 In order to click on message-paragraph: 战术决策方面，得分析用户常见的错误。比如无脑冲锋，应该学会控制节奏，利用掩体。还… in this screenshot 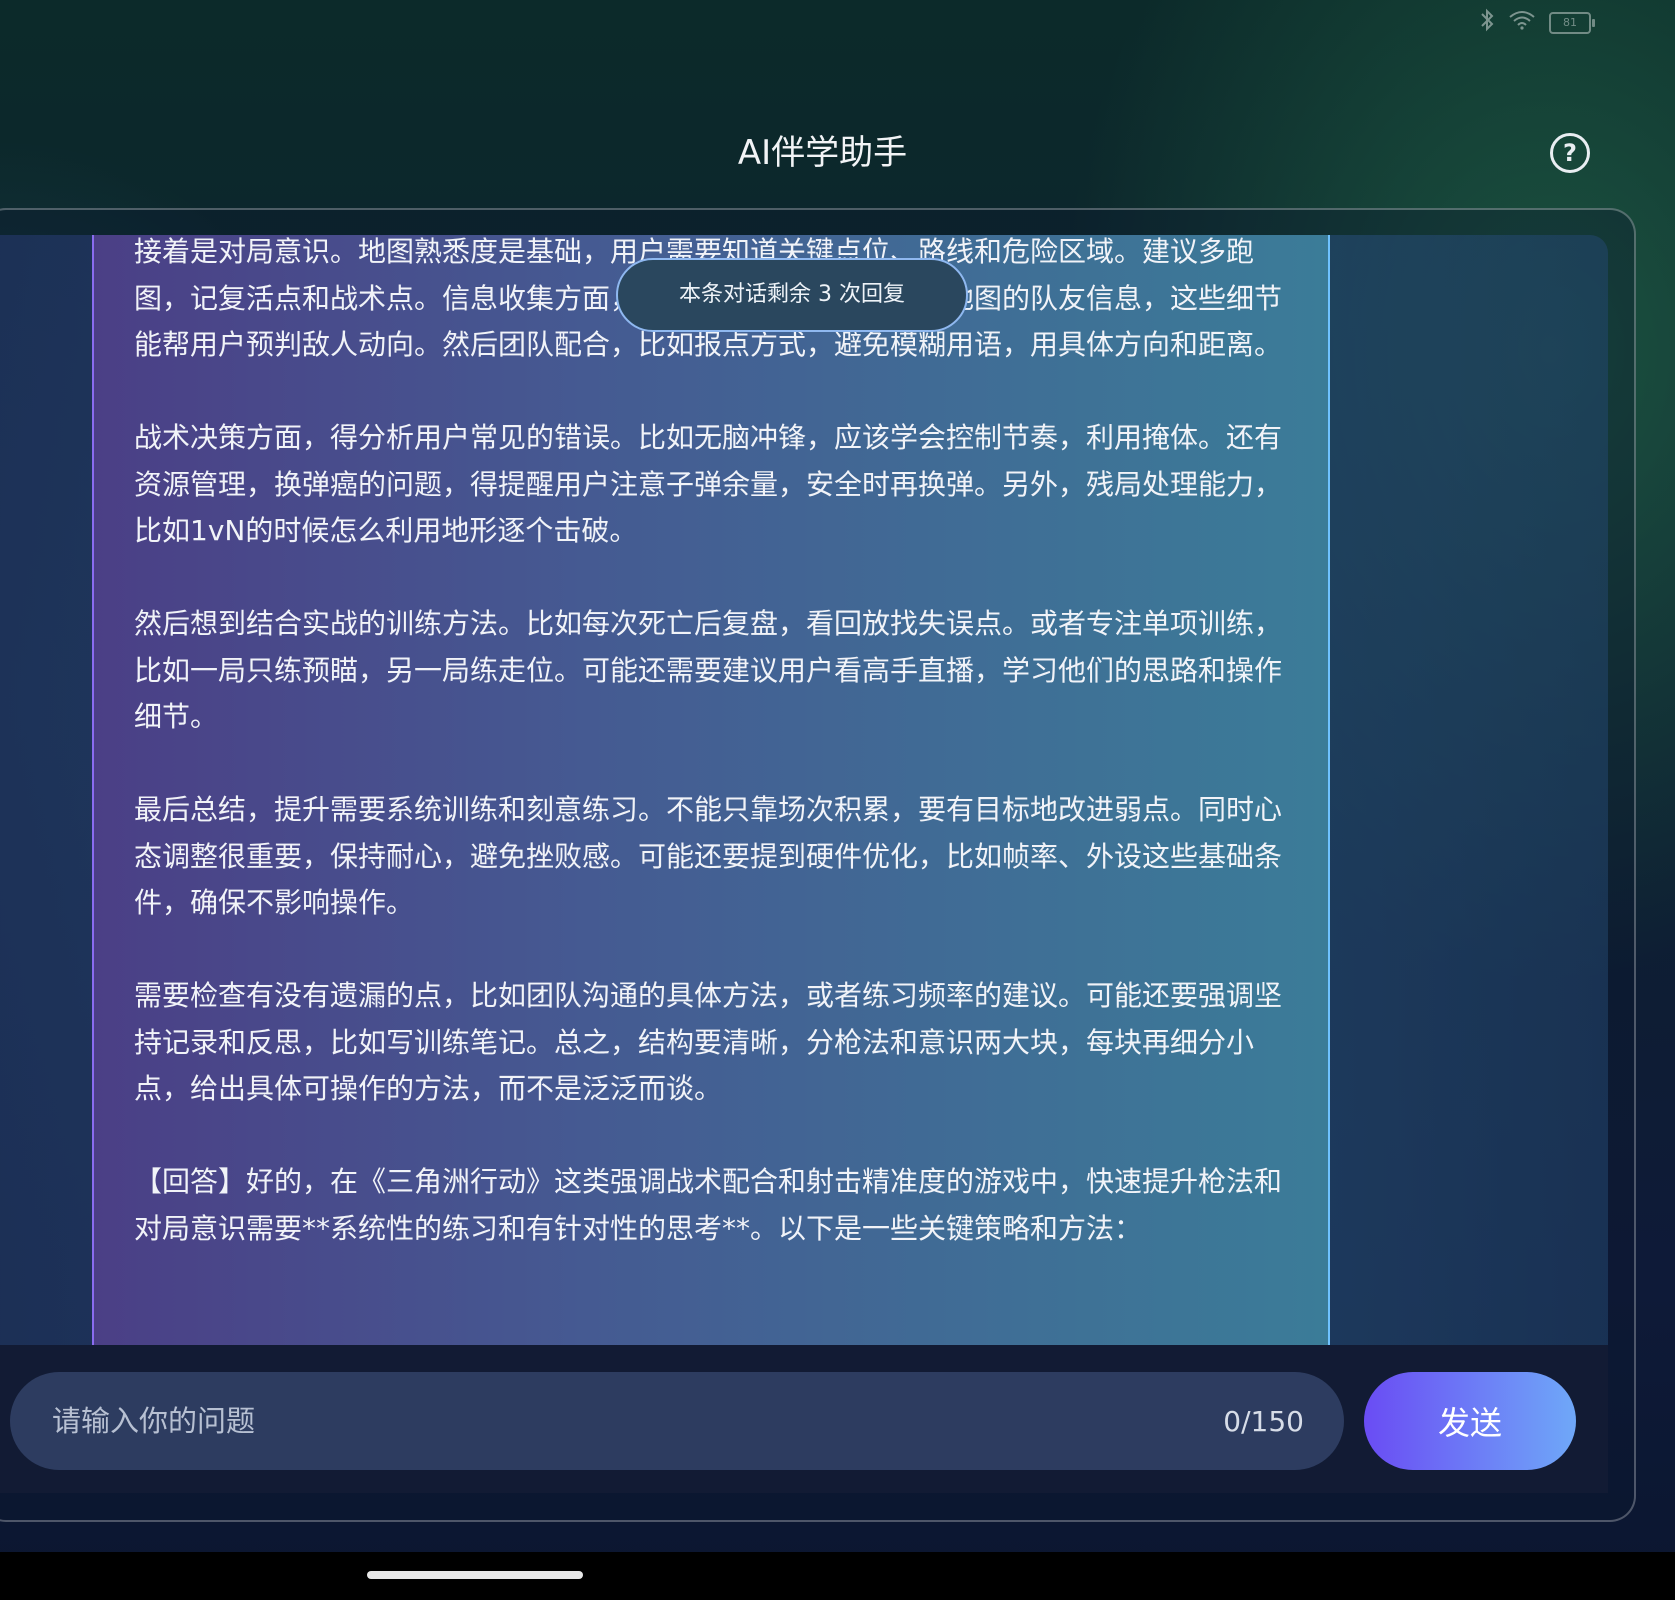, I will do `click(708, 484)`.